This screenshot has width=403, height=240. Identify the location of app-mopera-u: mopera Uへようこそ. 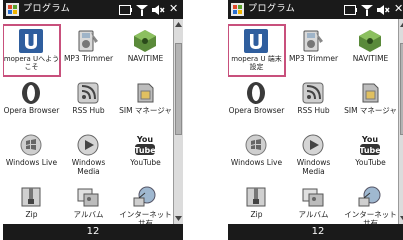
(32, 50).